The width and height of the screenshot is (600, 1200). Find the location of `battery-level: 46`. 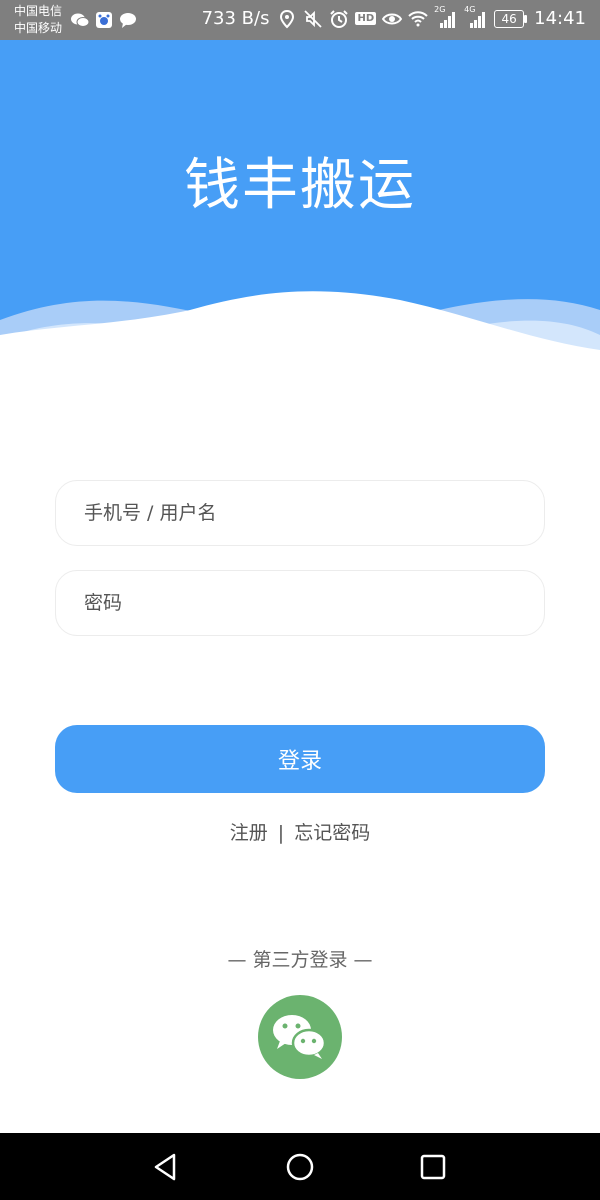

battery-level: 46 is located at coordinates (509, 18).